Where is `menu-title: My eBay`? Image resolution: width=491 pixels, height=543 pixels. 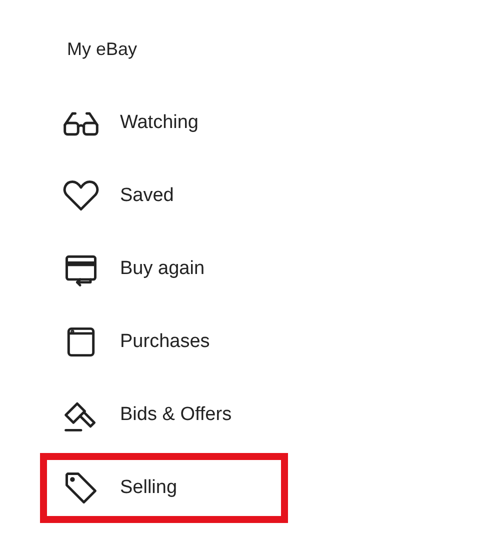
menu-title: My eBay is located at coordinates (102, 49).